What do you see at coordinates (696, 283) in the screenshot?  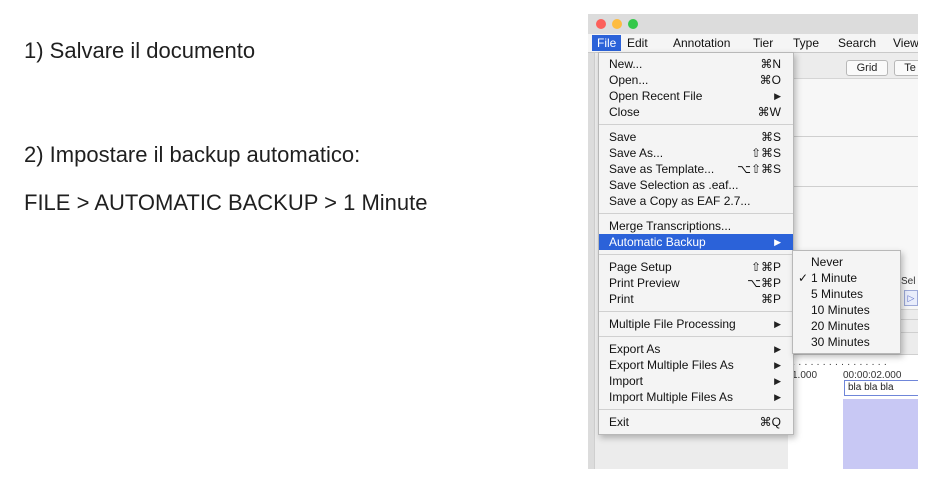 I see `menu-item-print-preview: Print Preview ⌥⌘P` at bounding box center [696, 283].